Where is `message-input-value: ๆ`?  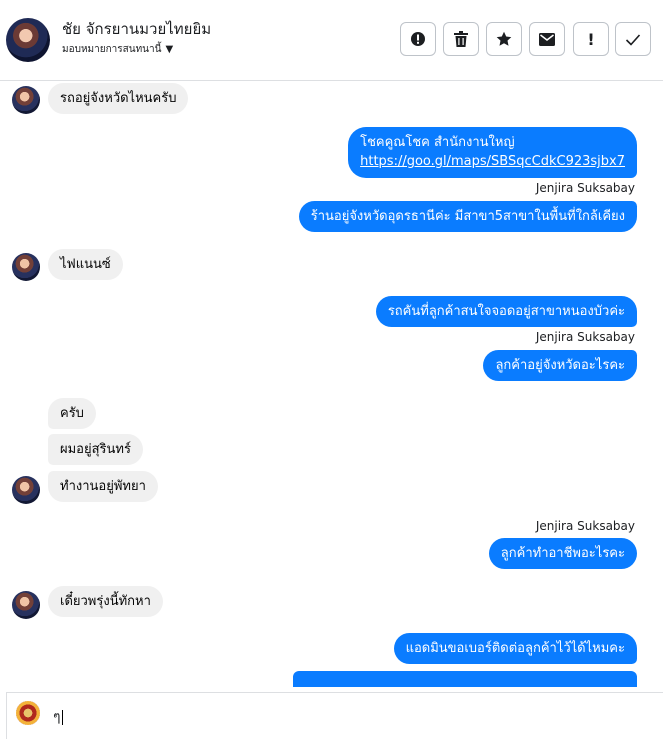 message-input-value: ๆ is located at coordinates (57, 717).